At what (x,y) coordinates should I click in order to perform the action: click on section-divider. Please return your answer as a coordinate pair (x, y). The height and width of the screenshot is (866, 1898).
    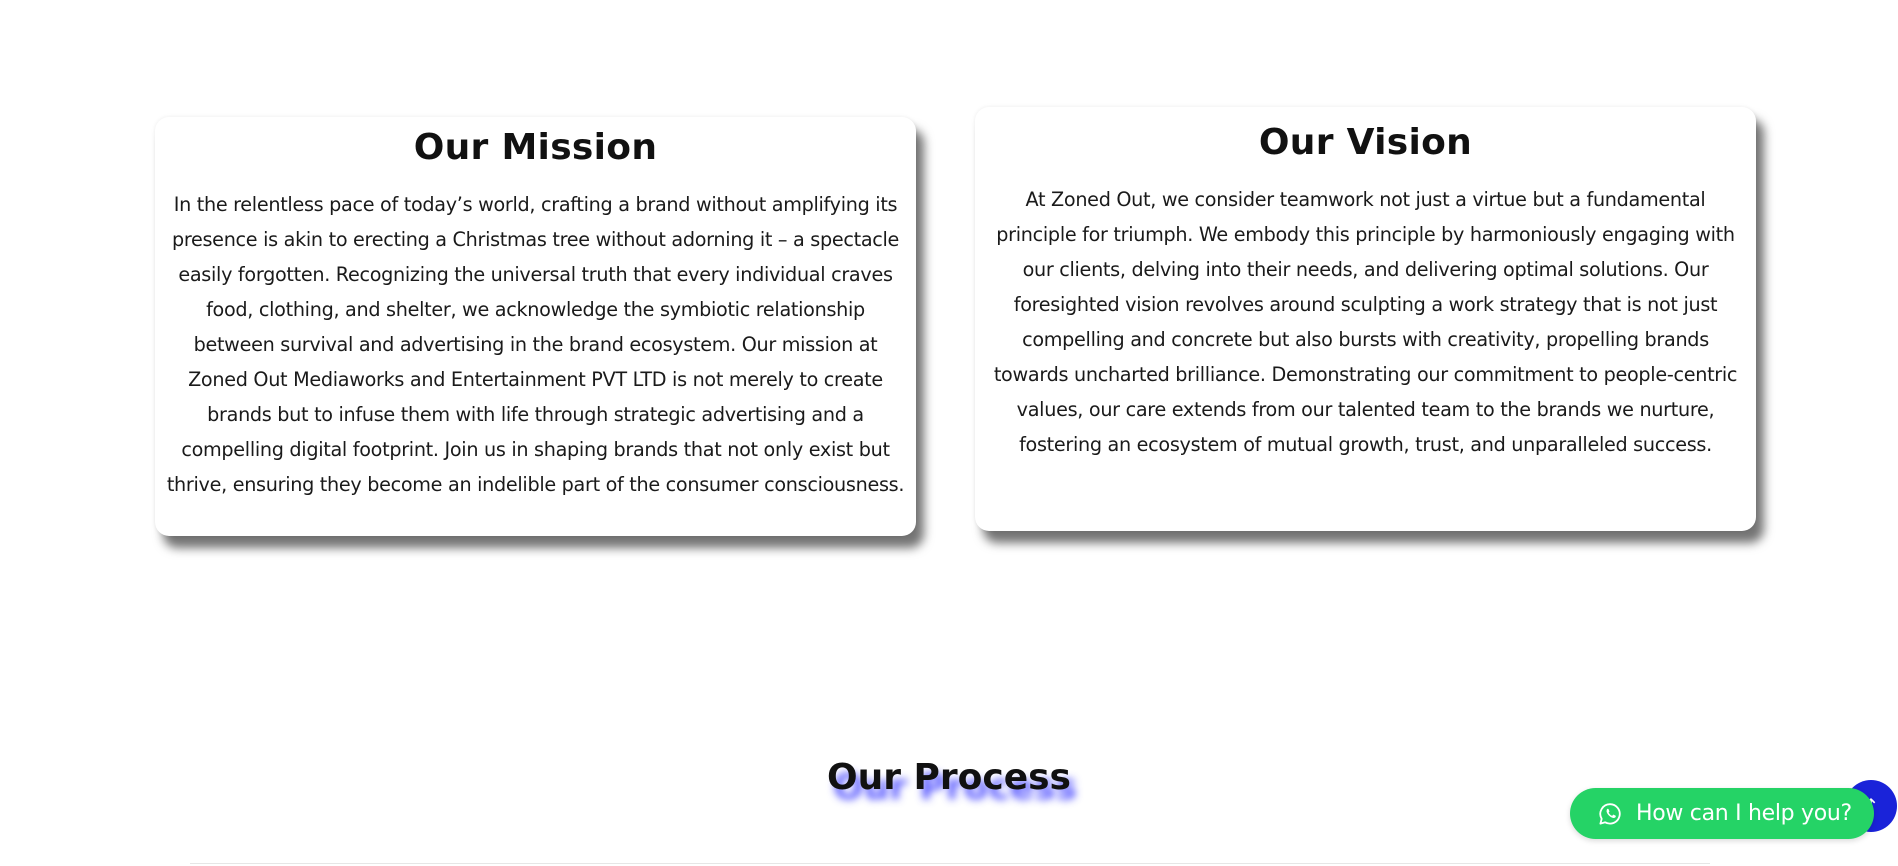
    Looking at the image, I should click on (950, 863).